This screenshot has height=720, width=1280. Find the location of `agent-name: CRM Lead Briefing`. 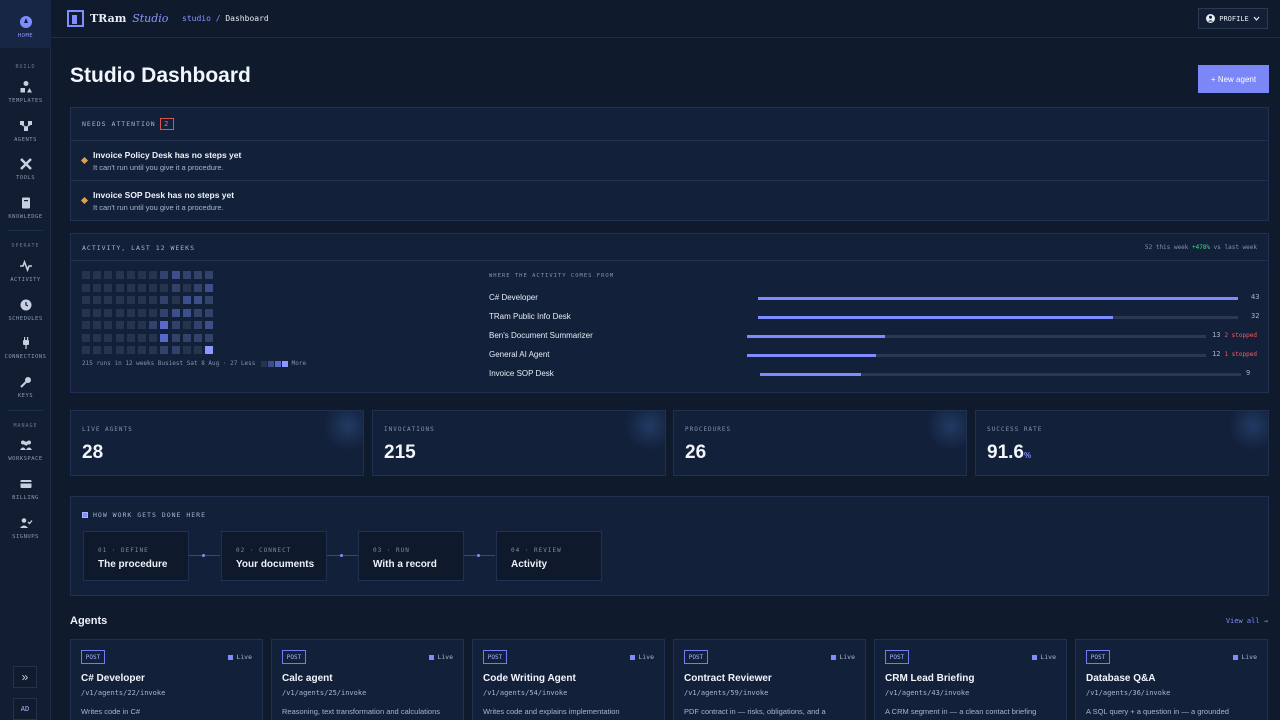

agent-name: CRM Lead Briefing is located at coordinates (930, 678).